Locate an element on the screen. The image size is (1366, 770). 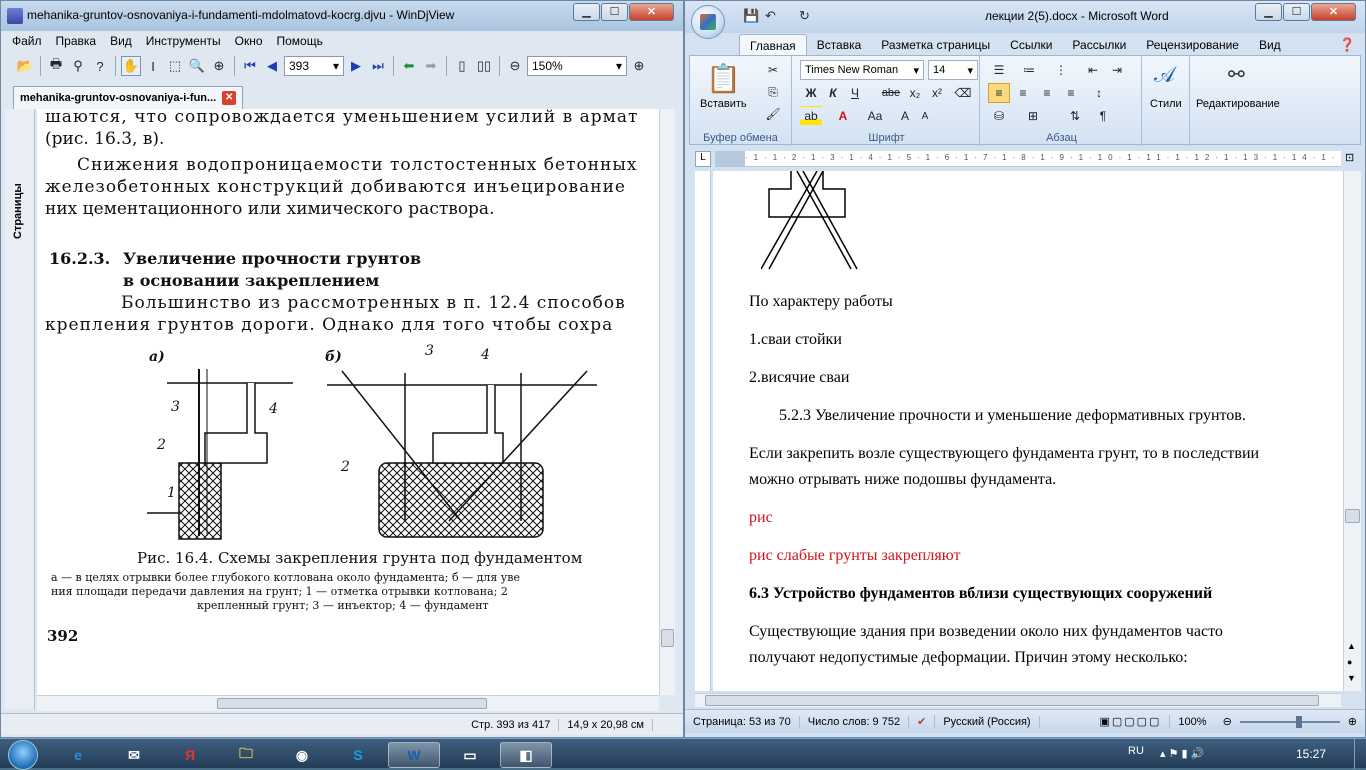
tab-mailings: Рассылки is located at coordinates (1099, 45).